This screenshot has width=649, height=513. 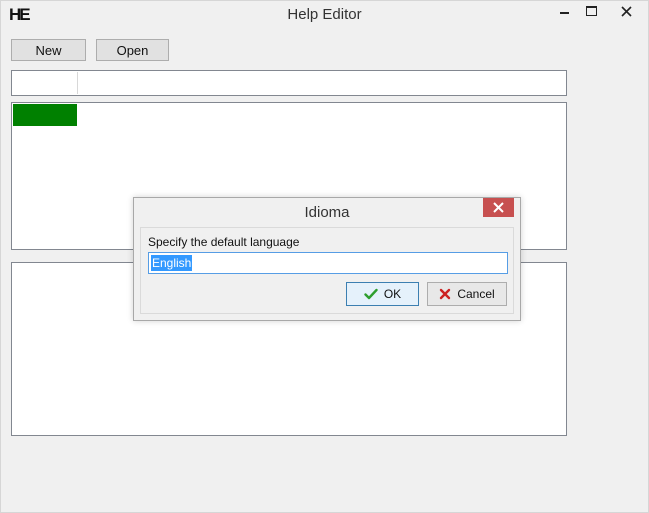 What do you see at coordinates (476, 294) in the screenshot?
I see `cancel-label: Cancel` at bounding box center [476, 294].